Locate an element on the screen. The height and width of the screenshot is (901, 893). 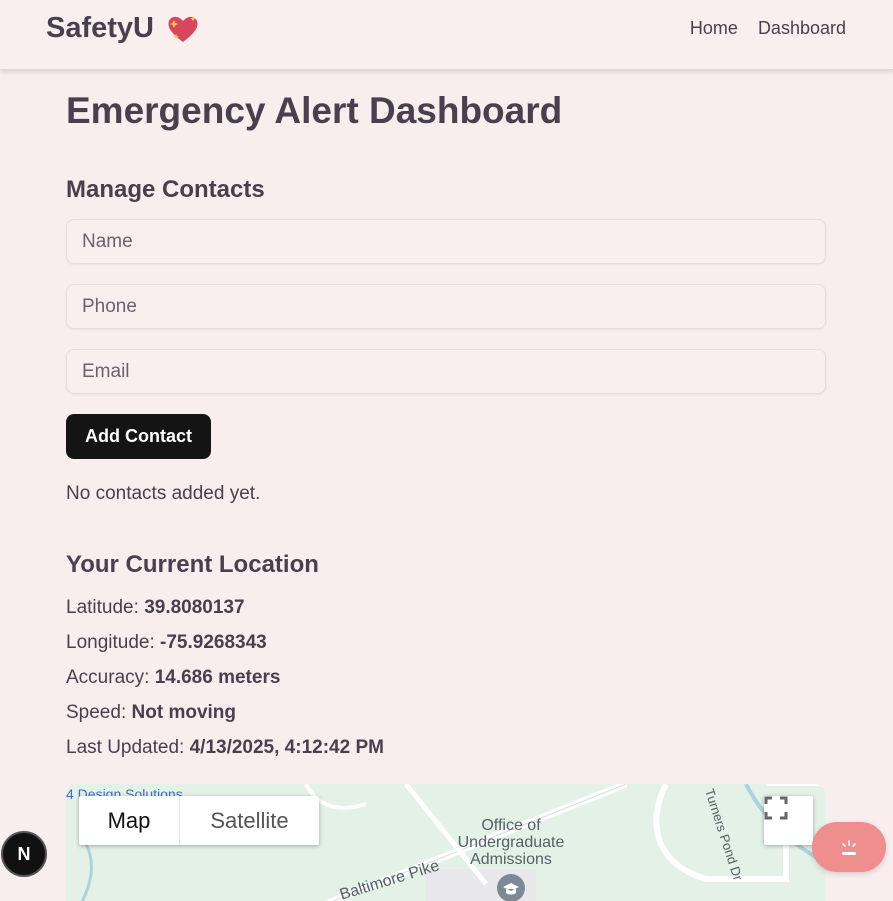
emergency-alert-button is located at coordinates (849, 847).